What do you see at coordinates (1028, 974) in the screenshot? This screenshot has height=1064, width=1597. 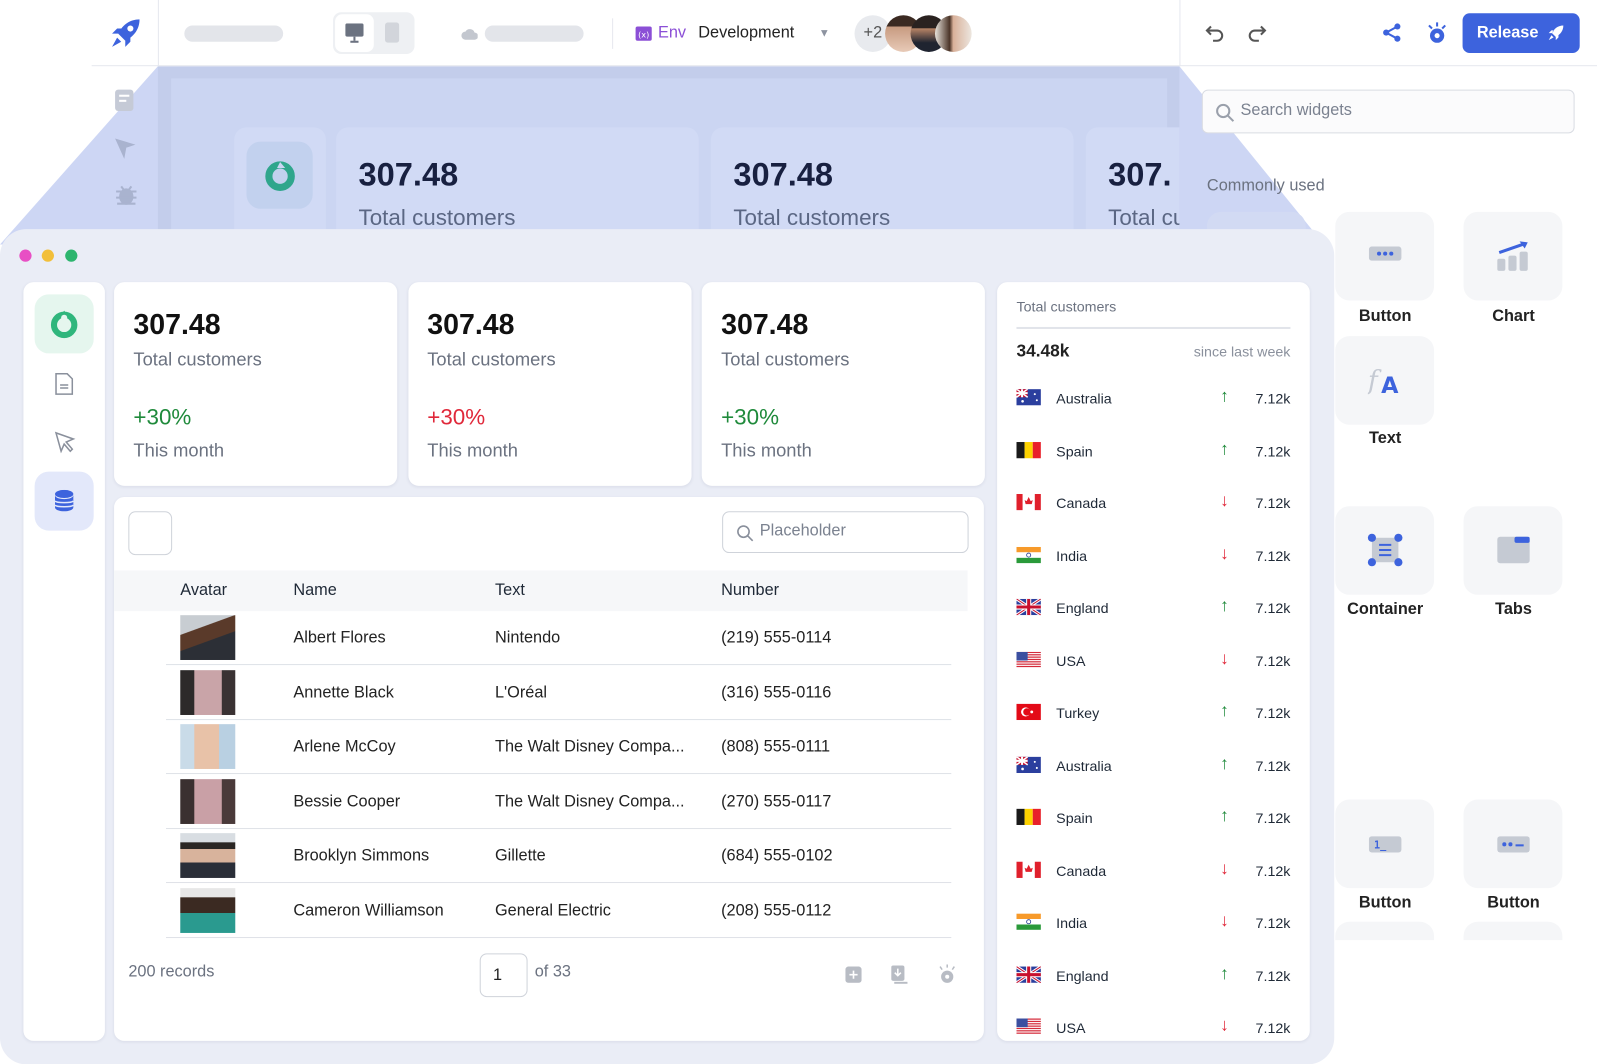 I see `flag-gb-icon` at bounding box center [1028, 974].